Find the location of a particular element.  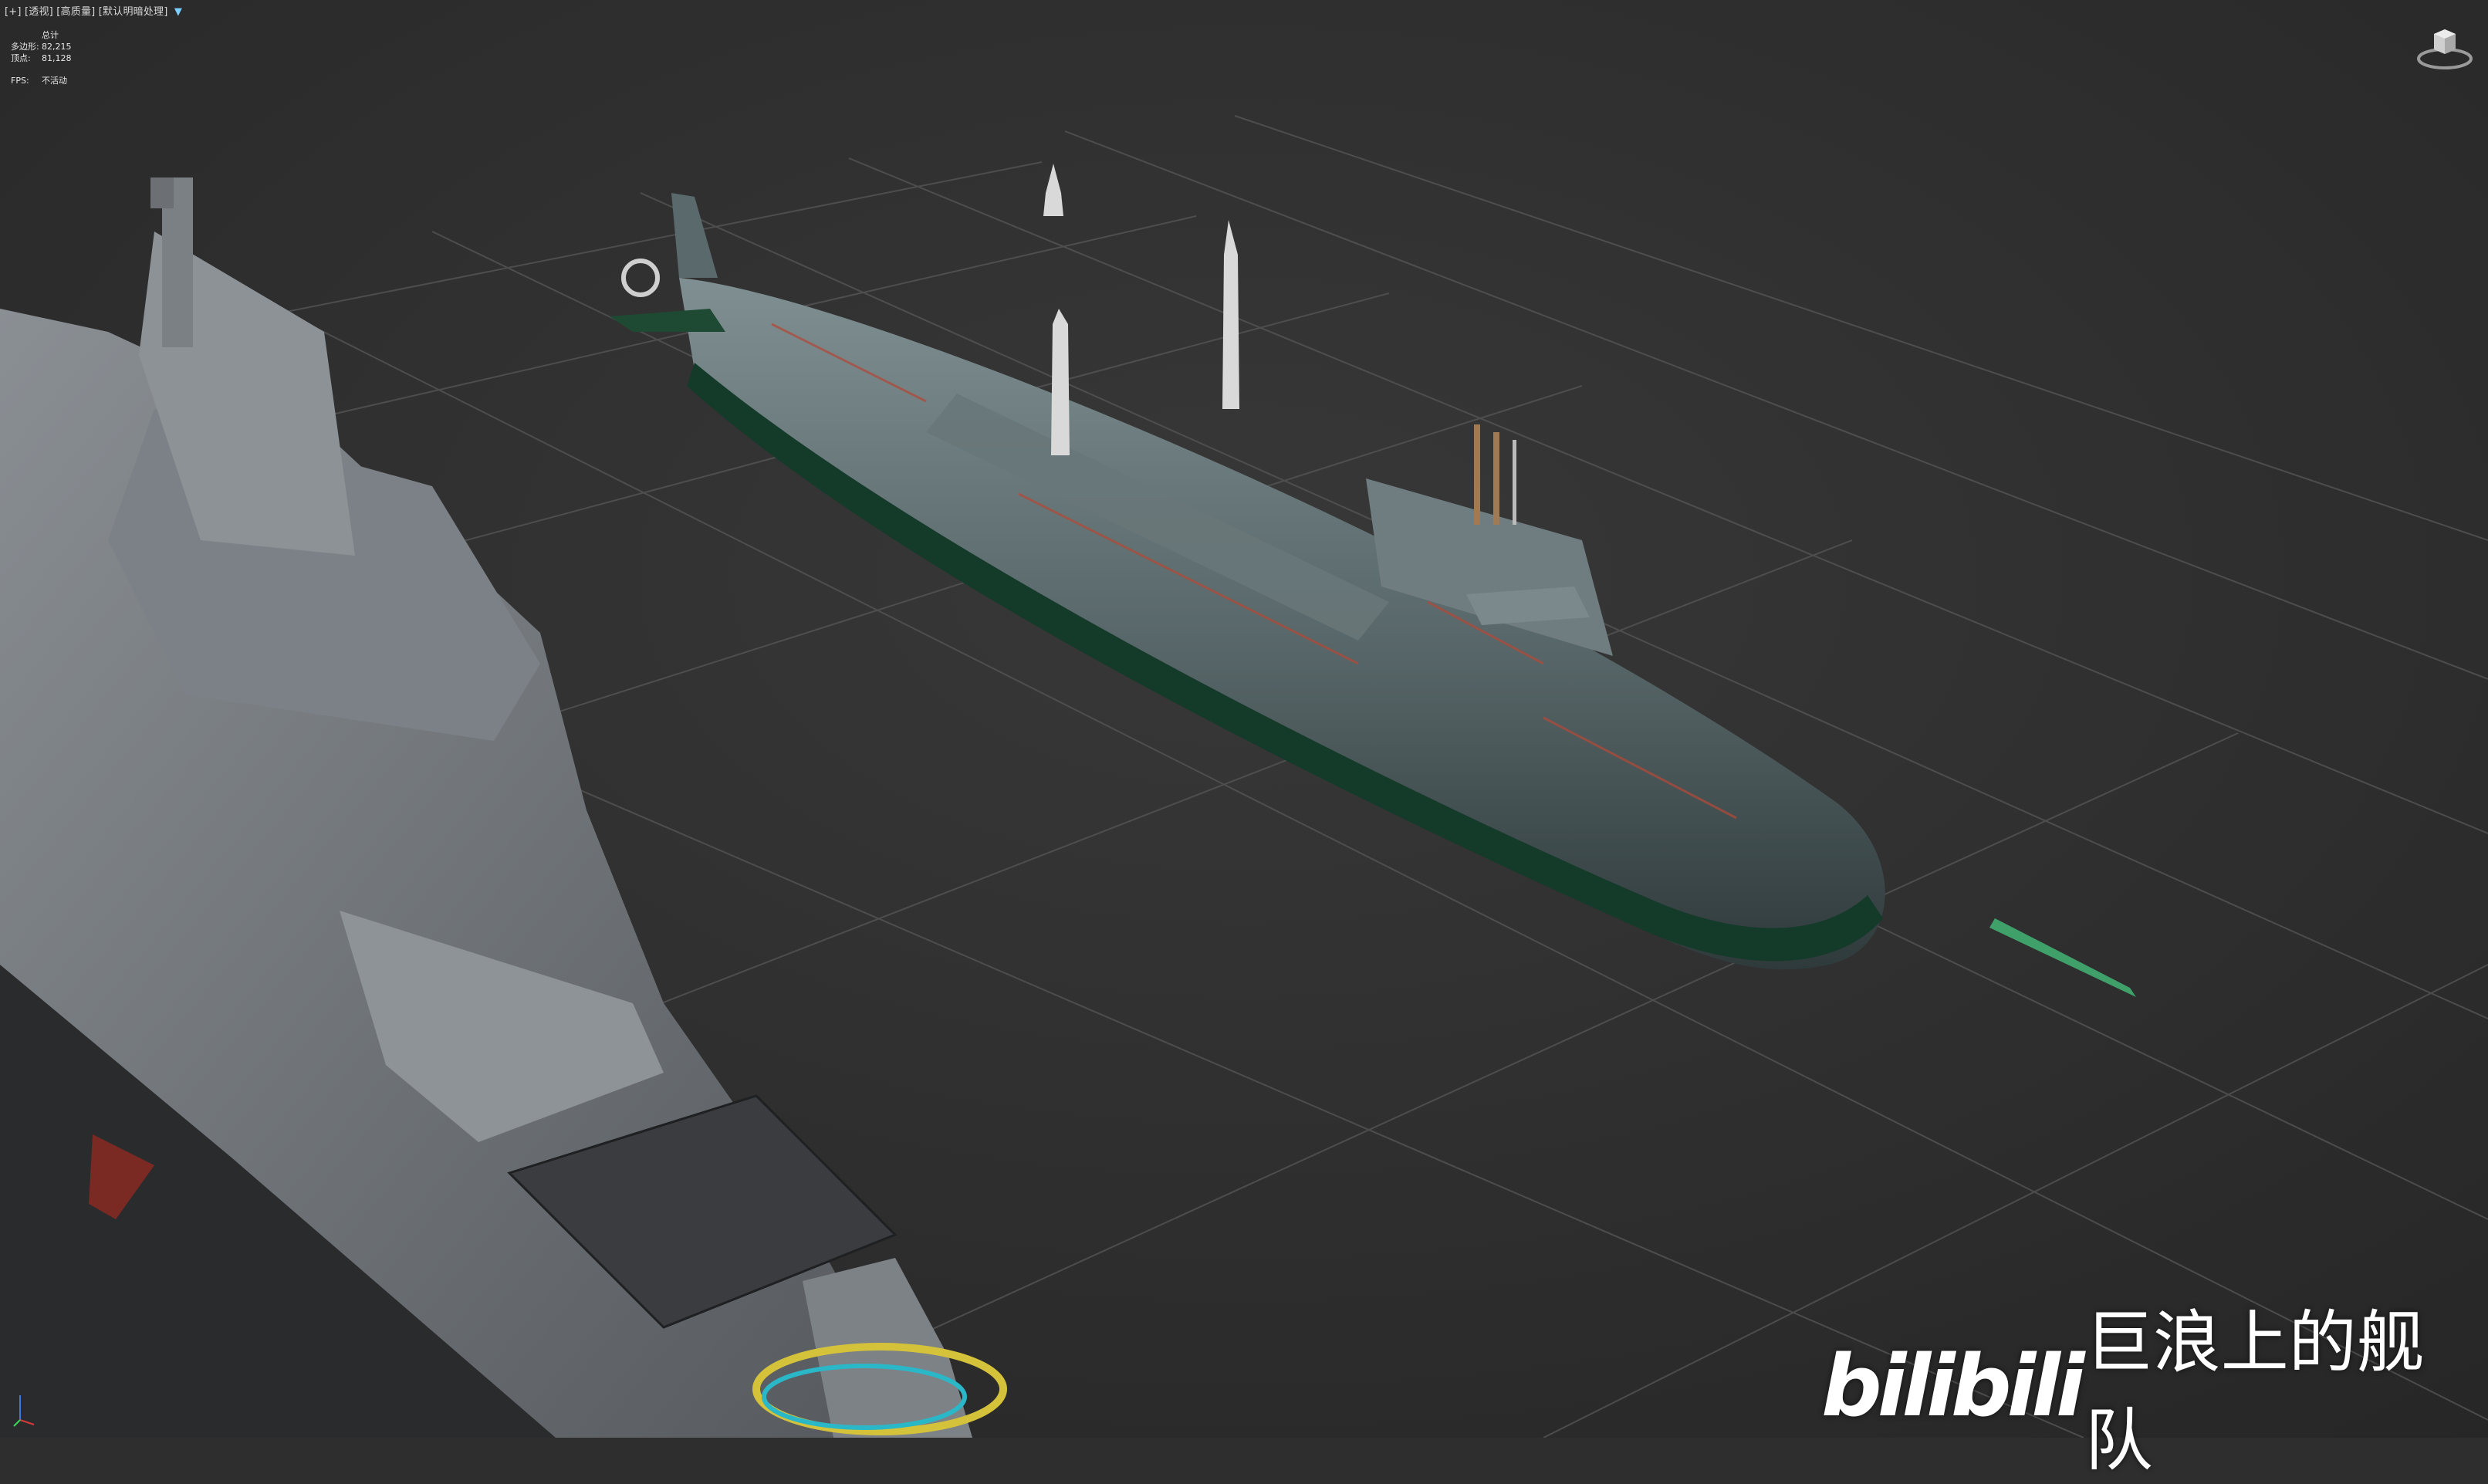

fps-label: FPS: is located at coordinates (20, 81).